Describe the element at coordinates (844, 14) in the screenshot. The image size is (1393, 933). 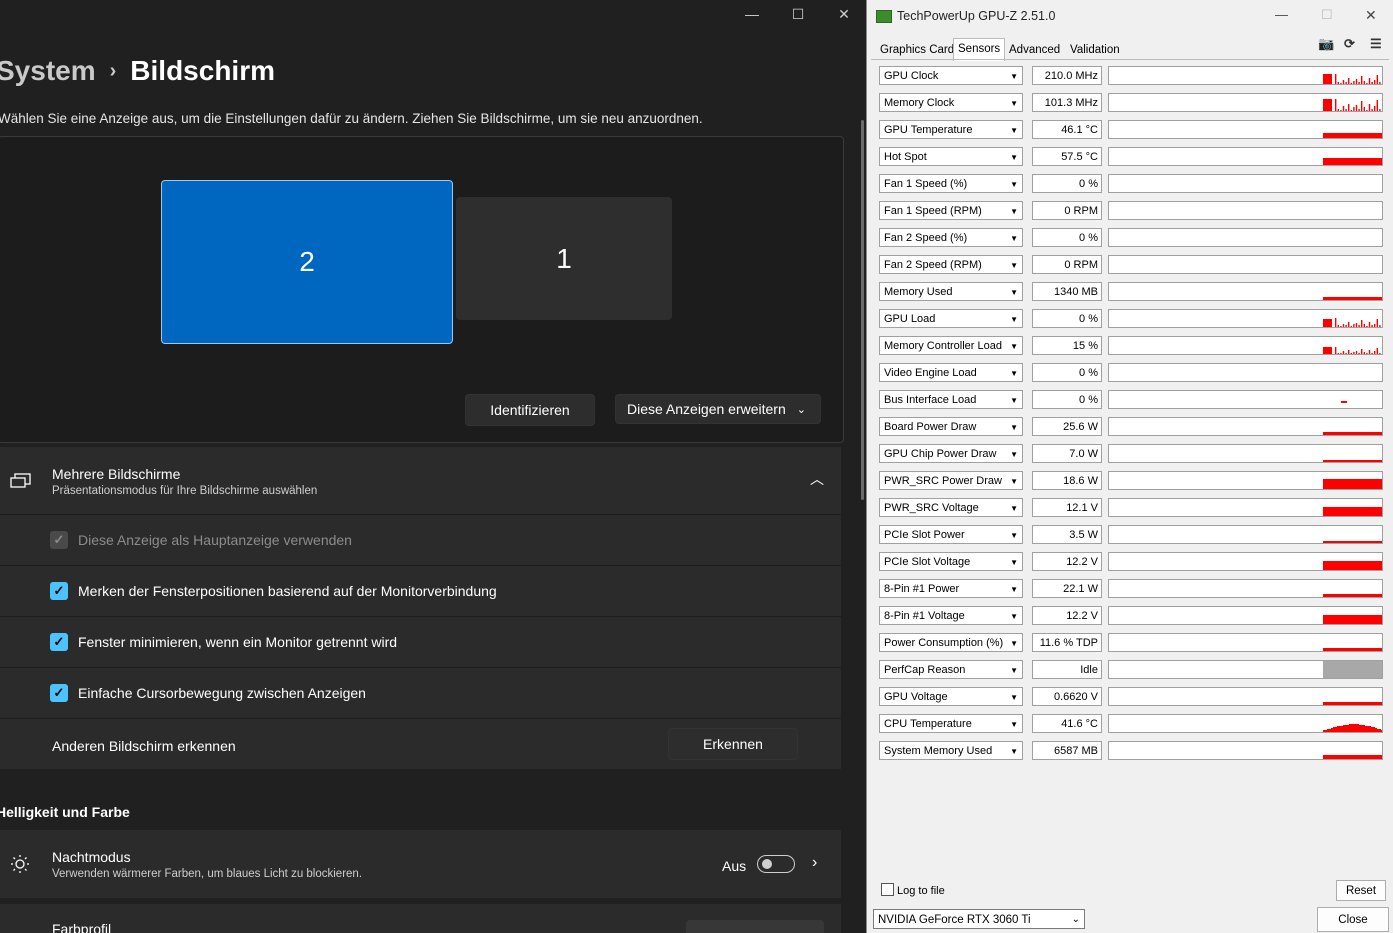
I see `close-button: ✕` at that location.